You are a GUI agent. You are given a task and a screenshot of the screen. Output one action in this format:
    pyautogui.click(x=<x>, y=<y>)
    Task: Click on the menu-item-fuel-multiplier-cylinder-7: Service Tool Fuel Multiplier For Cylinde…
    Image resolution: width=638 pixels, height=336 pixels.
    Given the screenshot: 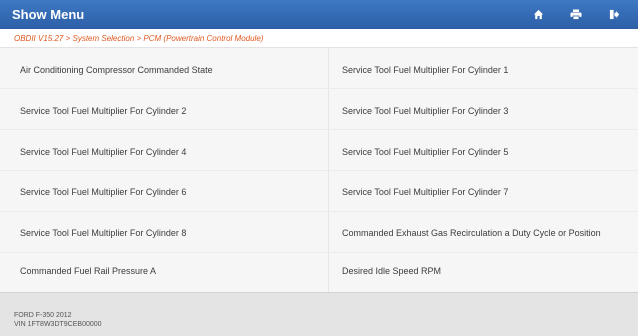 What is the action you would take?
    pyautogui.click(x=488, y=192)
    